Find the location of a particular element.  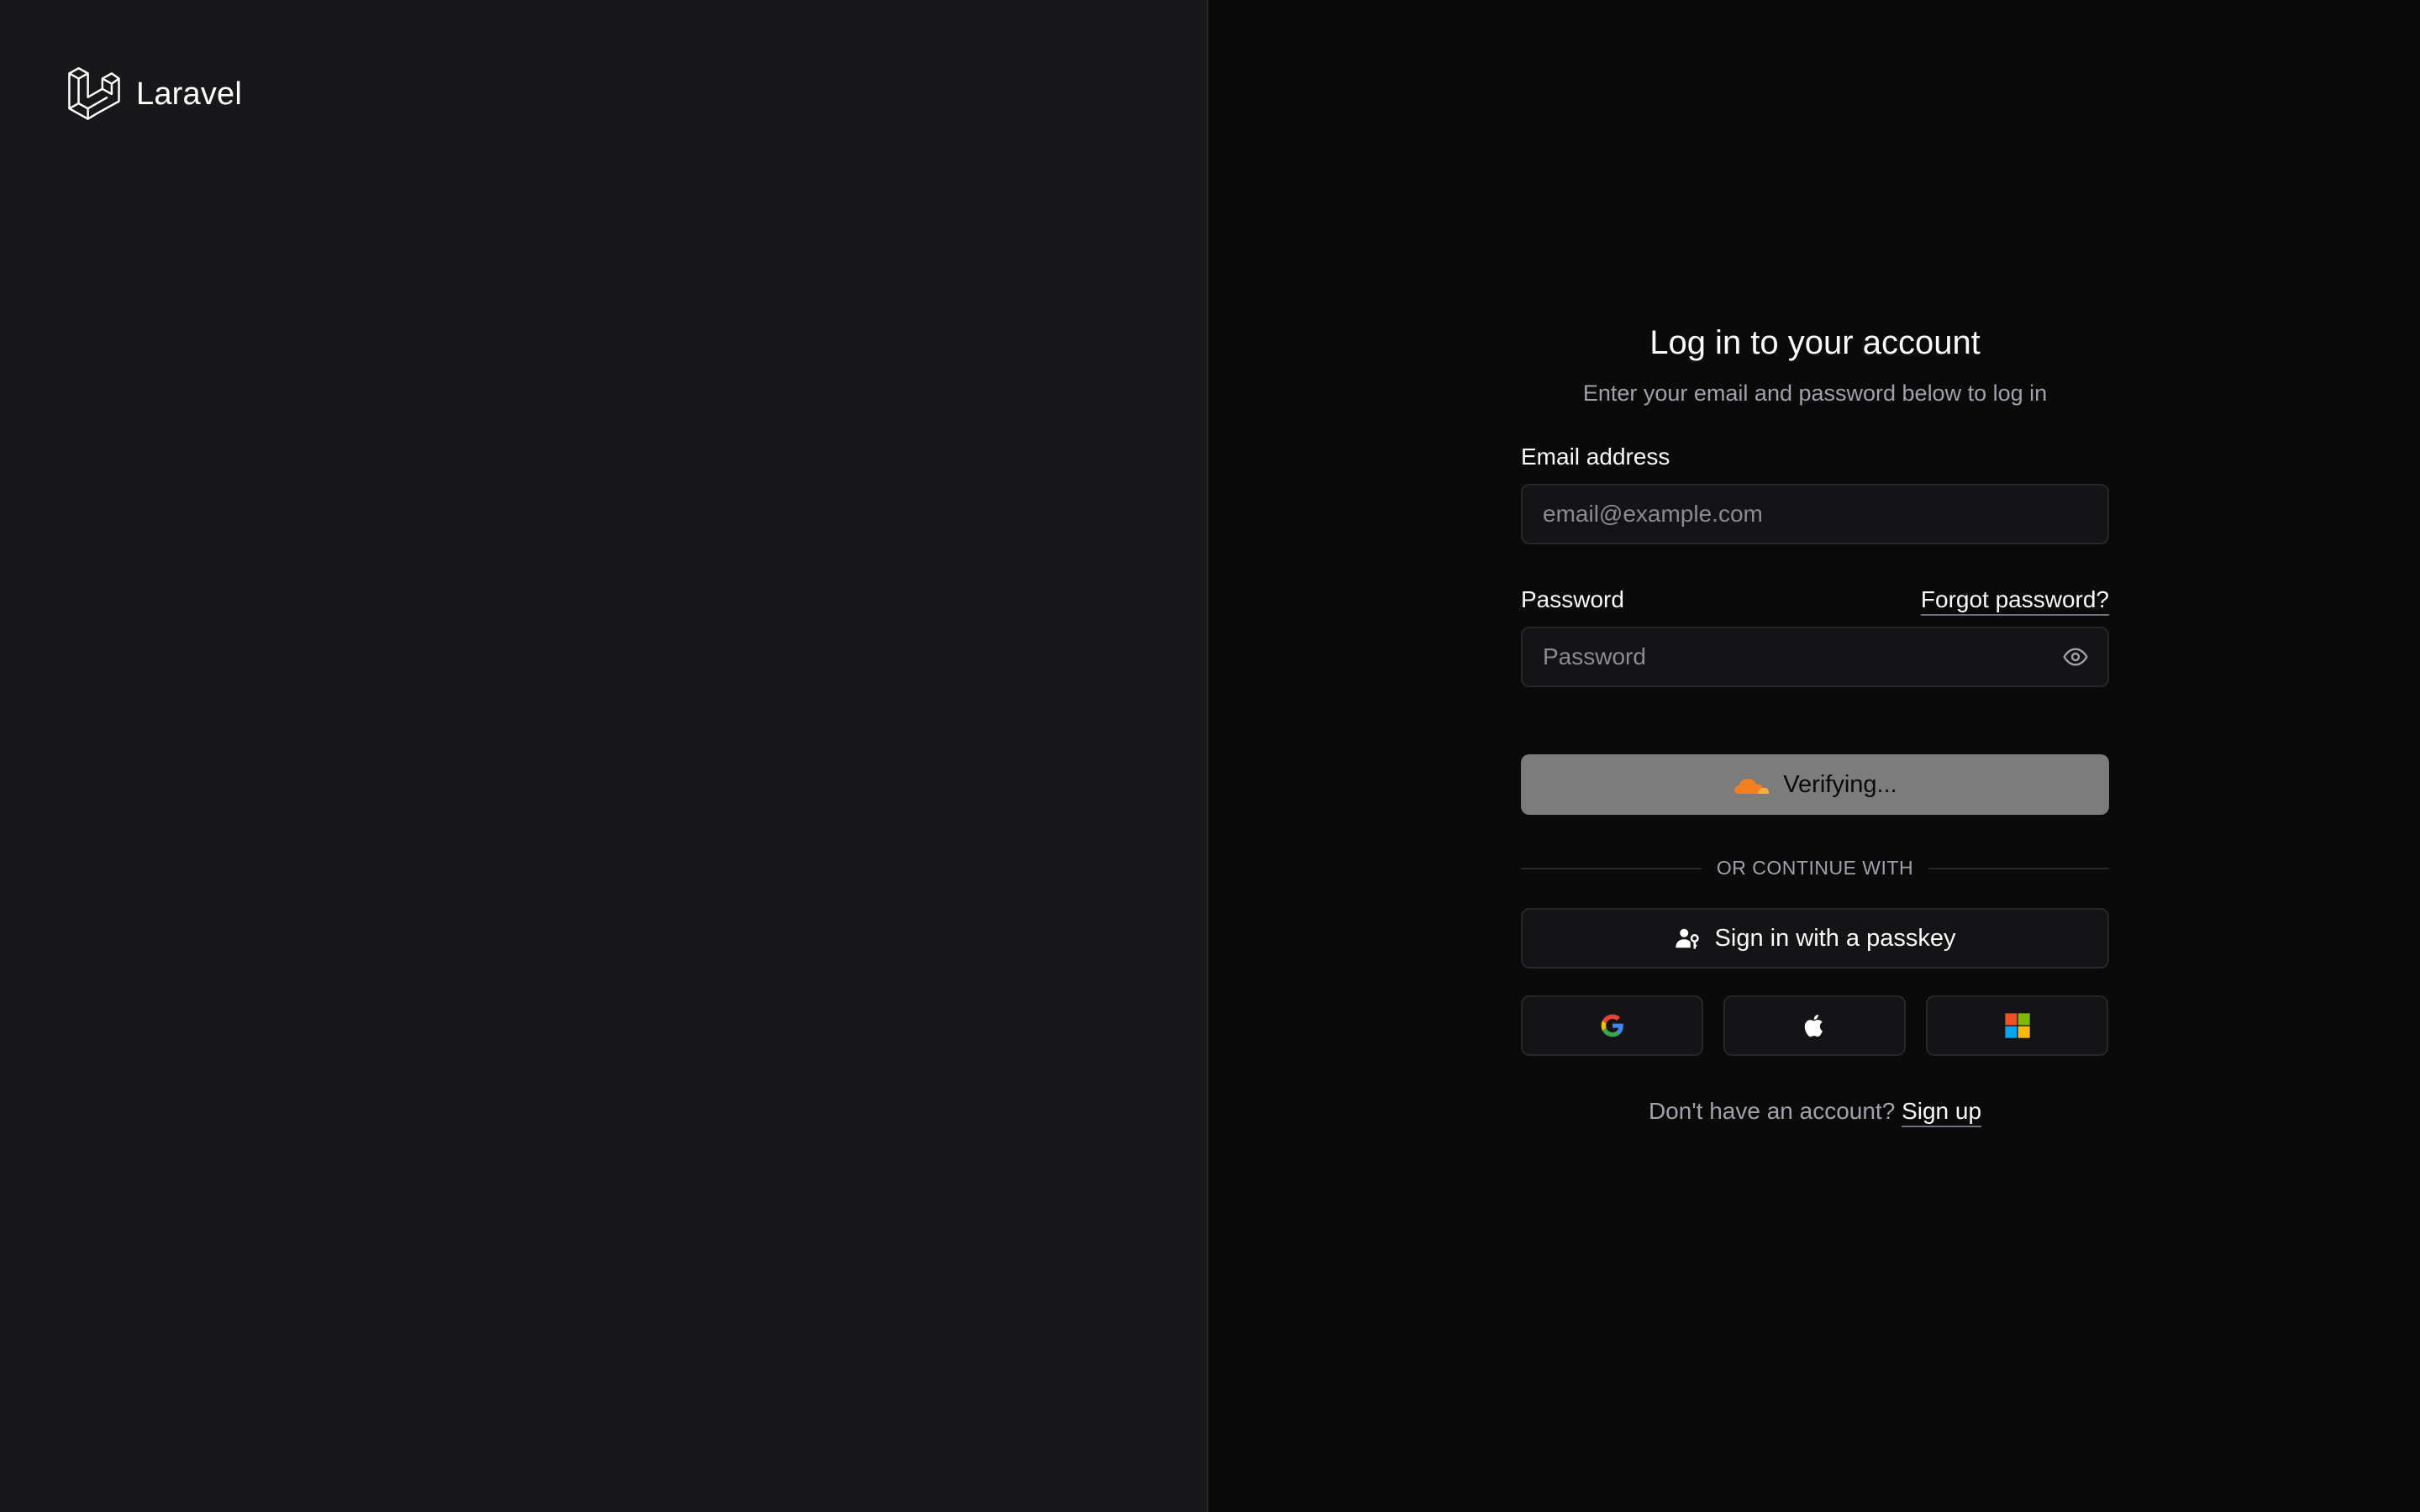

apple-login-button is located at coordinates (1814, 1025).